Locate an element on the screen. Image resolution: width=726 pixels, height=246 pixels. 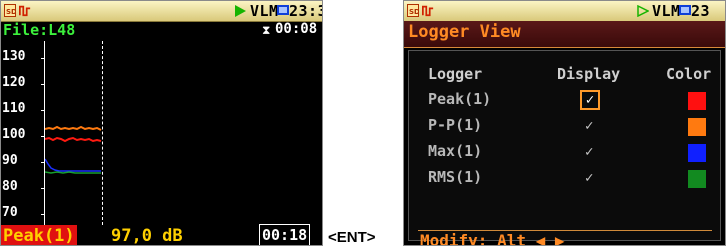
column-header-logger: Logger is located at coordinates (455, 74).